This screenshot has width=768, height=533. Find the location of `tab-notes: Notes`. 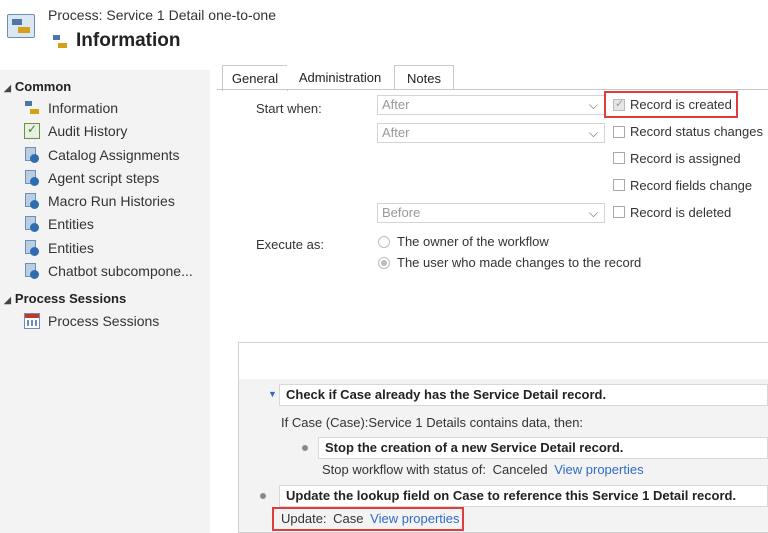

tab-notes: Notes is located at coordinates (424, 77).